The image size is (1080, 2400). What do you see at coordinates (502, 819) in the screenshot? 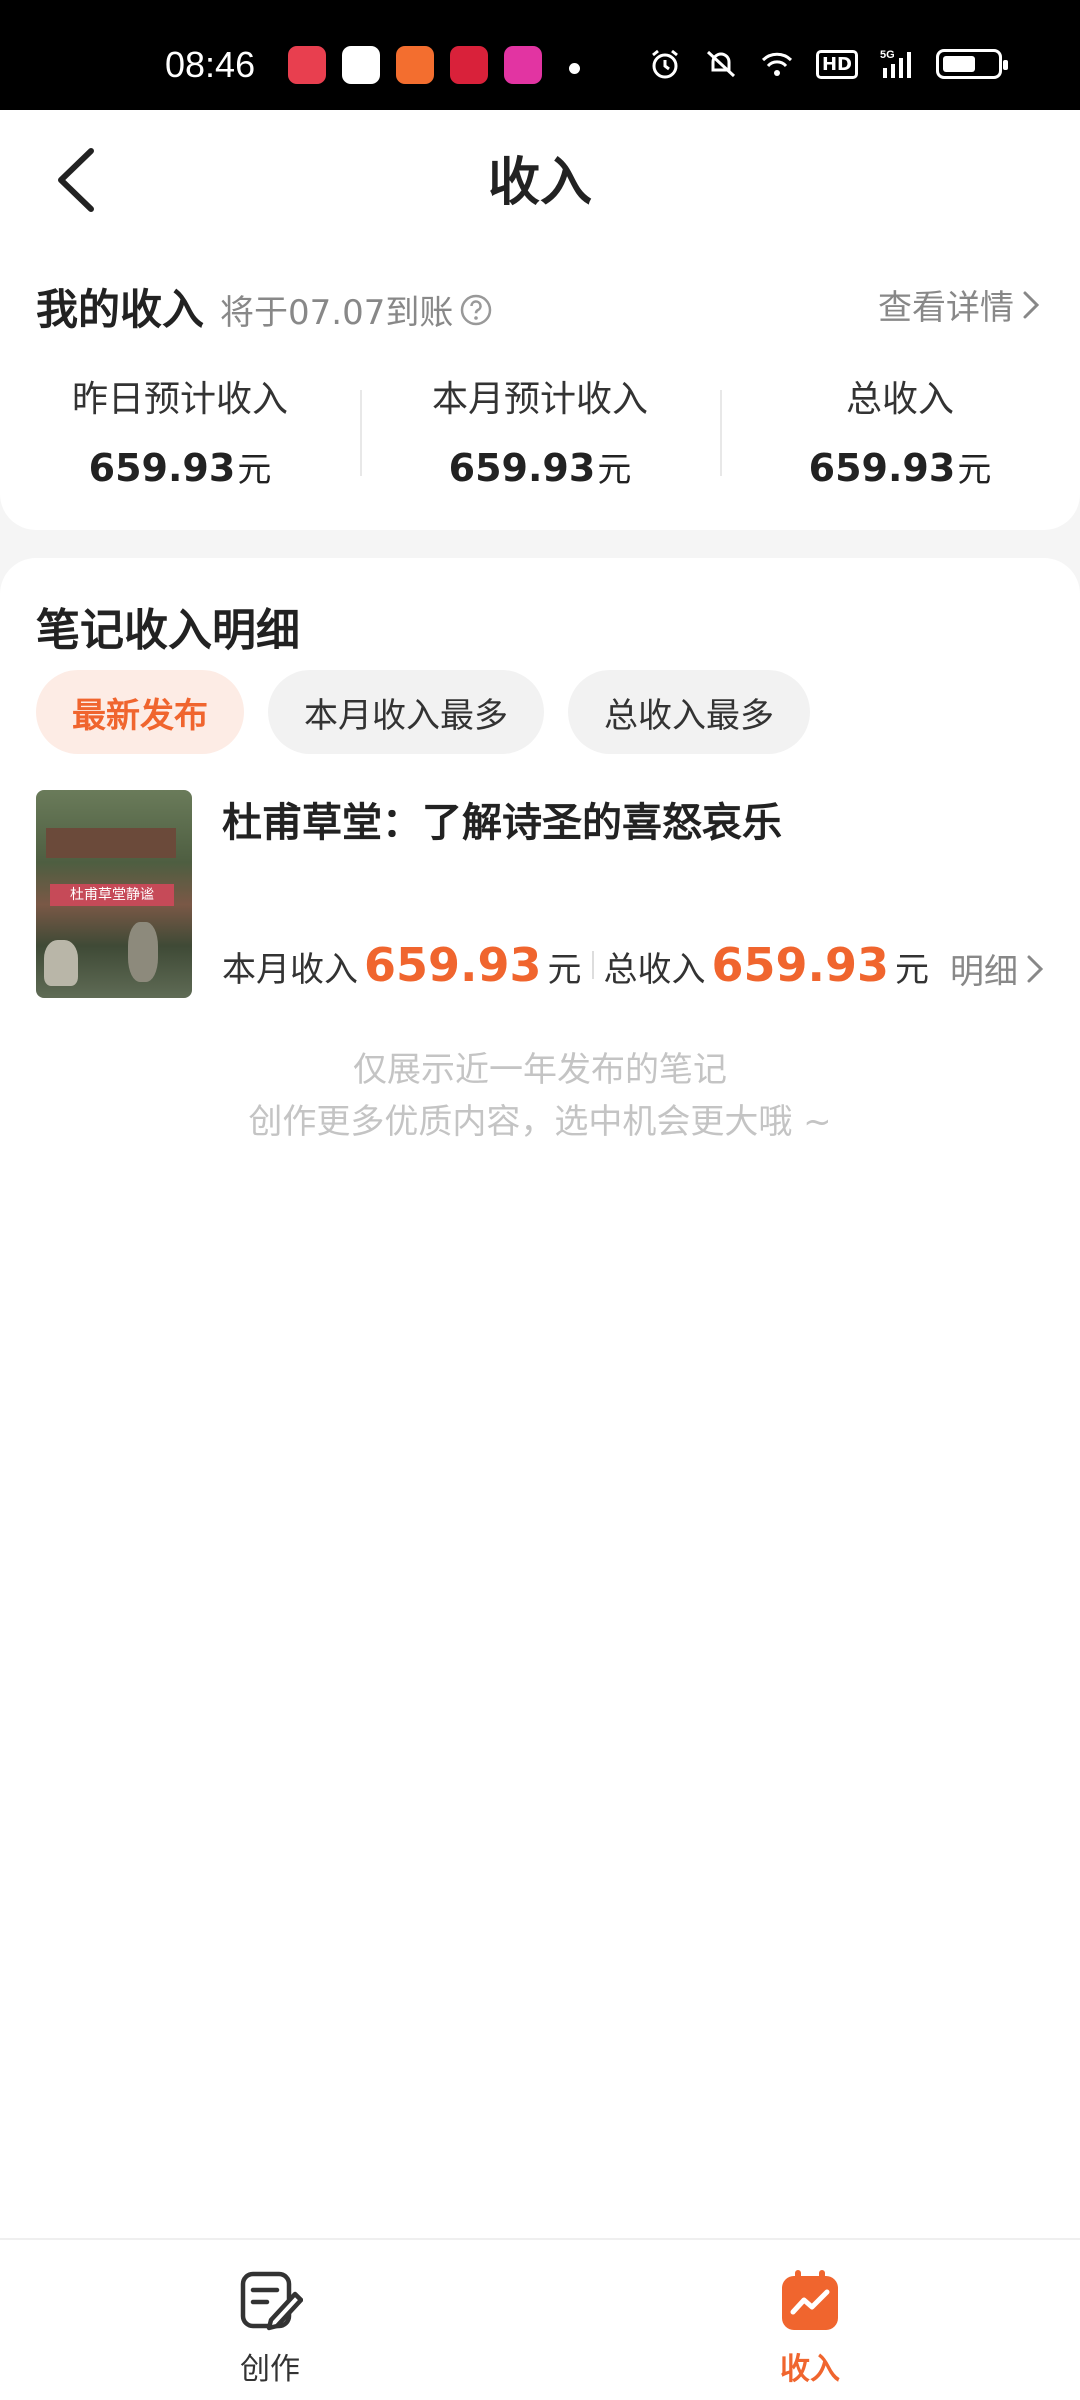
I see `note-title: 杜甫草堂：了解诗圣的喜怒哀乐` at bounding box center [502, 819].